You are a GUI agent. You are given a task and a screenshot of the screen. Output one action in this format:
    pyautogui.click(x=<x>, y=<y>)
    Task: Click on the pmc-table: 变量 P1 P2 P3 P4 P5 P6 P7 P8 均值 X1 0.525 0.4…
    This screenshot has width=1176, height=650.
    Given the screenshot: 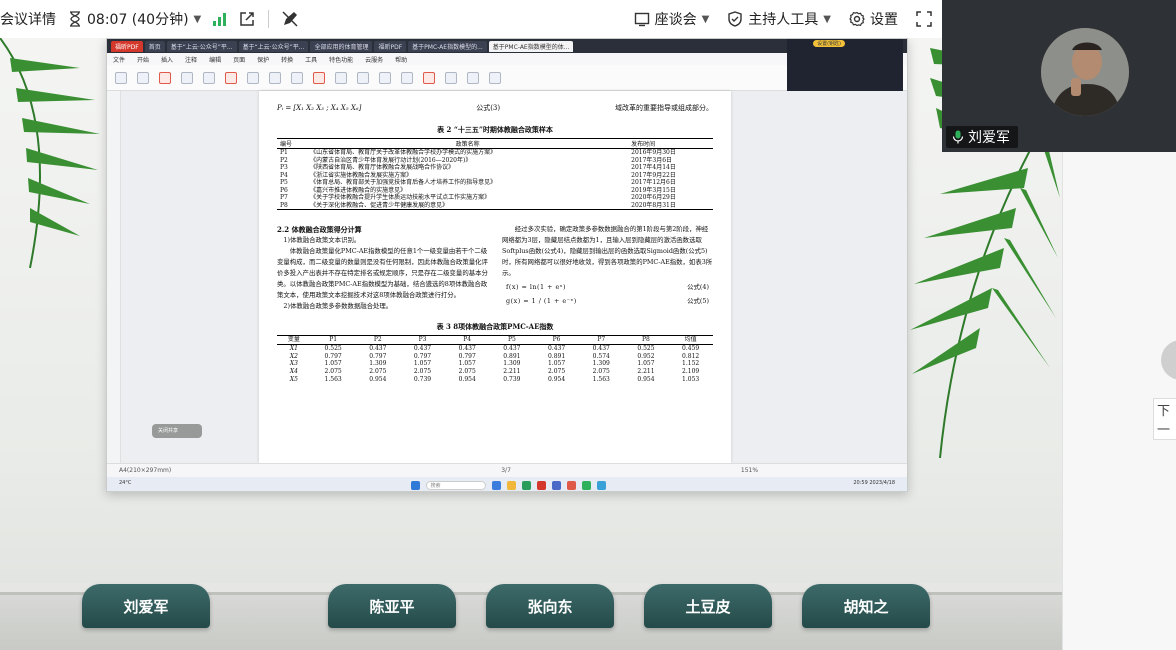 What is the action you would take?
    pyautogui.click(x=495, y=359)
    